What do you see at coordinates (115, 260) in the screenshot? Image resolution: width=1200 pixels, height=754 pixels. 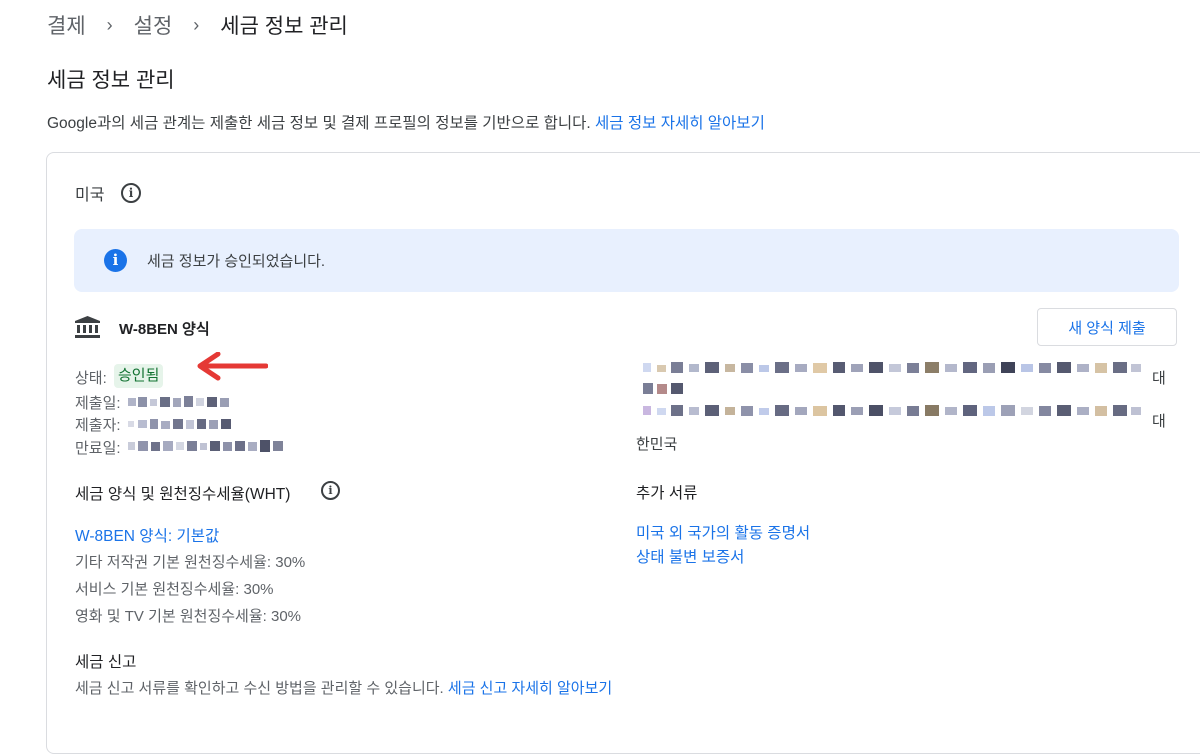 I see `info-filled-icon: i` at bounding box center [115, 260].